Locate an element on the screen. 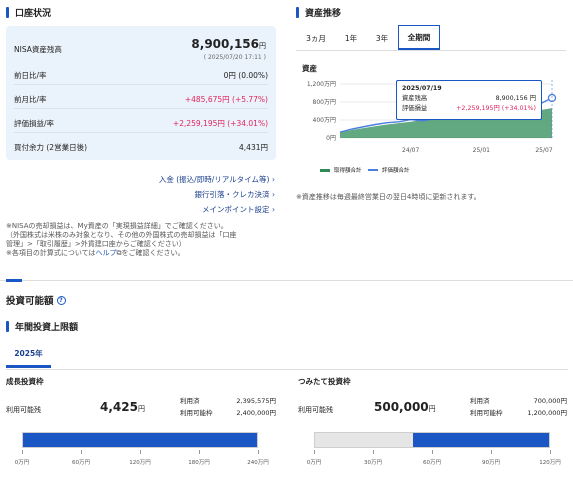 The image size is (573, 480). y-tick-label: 800万円 is located at coordinates (324, 102).